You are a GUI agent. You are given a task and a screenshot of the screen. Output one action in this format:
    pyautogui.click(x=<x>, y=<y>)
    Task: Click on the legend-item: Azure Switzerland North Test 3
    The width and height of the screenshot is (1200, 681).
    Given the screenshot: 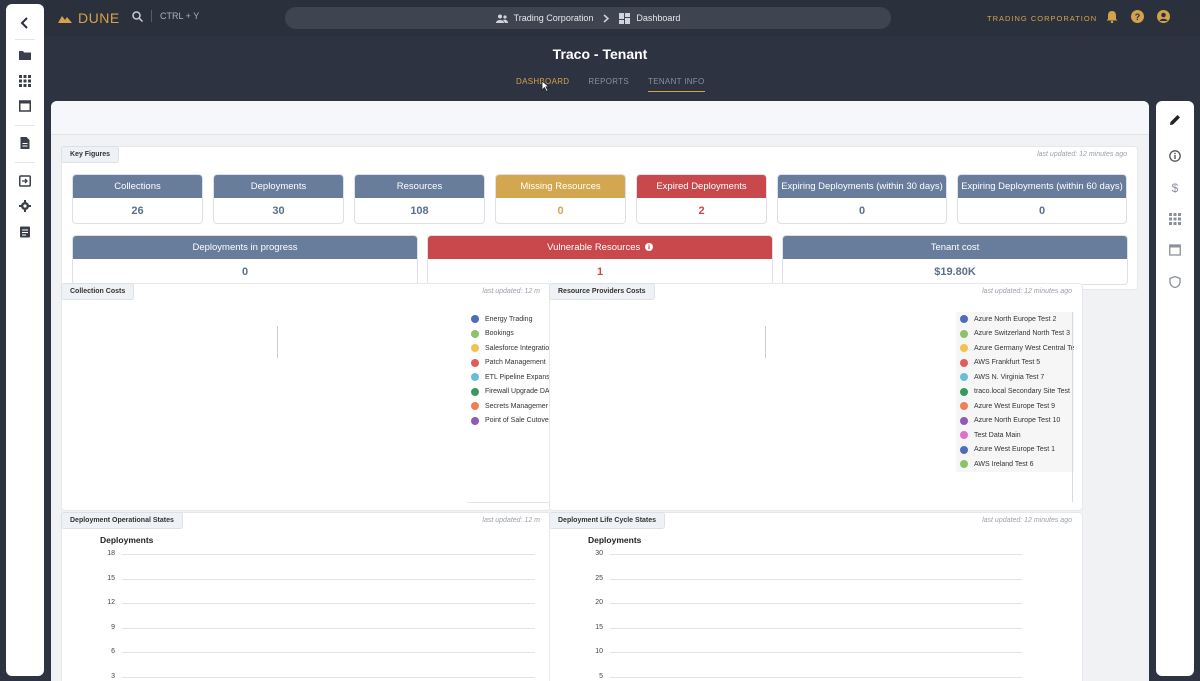 What is the action you would take?
    pyautogui.click(x=1015, y=334)
    